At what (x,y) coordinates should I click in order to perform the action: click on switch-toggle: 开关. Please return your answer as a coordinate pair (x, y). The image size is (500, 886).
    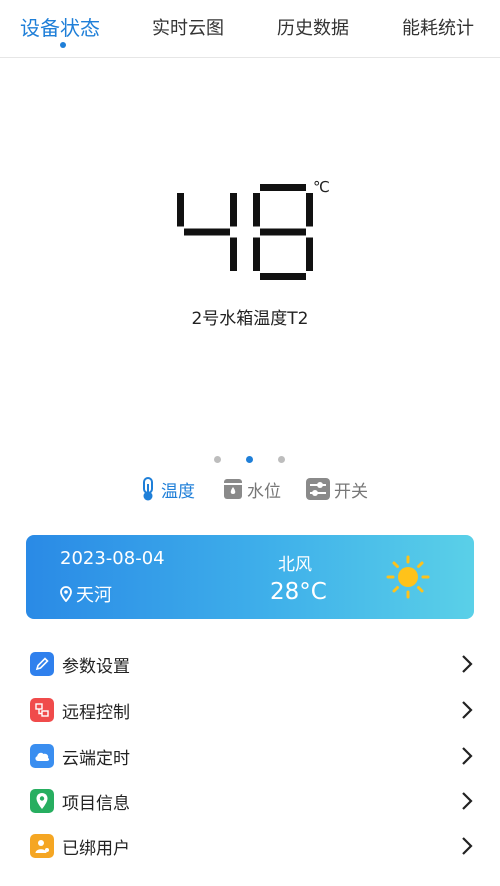
    Looking at the image, I should click on (336, 489).